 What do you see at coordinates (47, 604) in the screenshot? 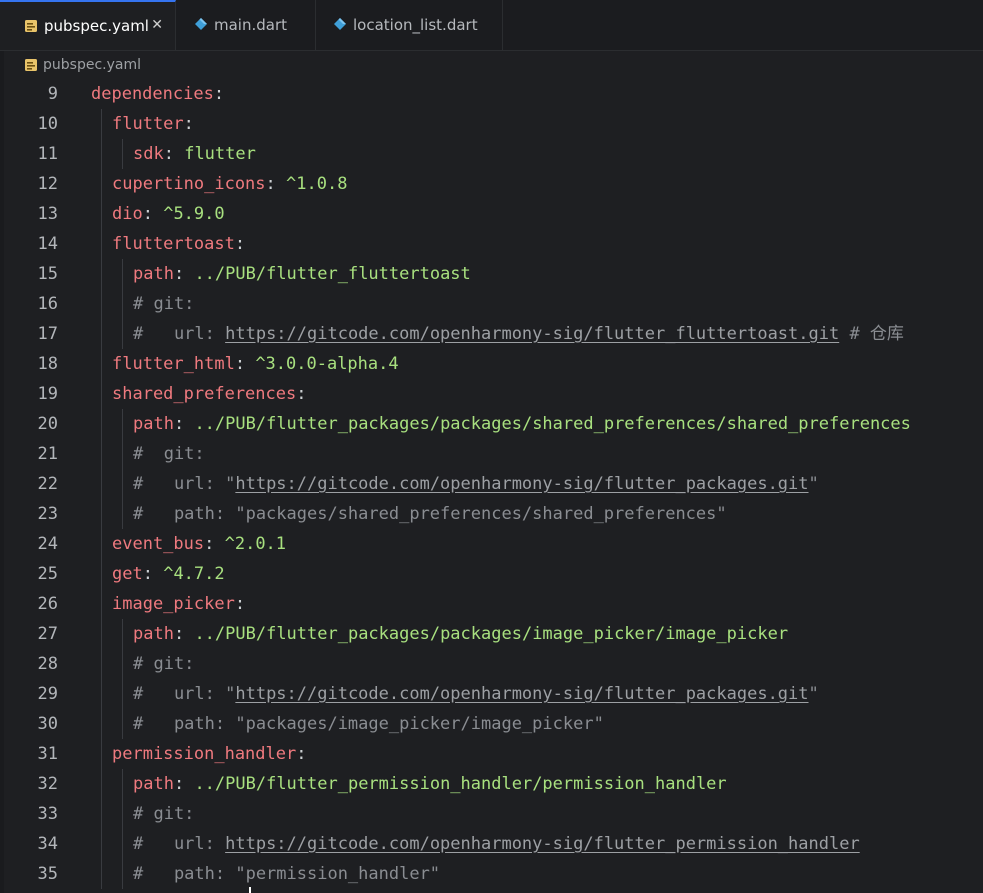
I see `line-number: 26` at bounding box center [47, 604].